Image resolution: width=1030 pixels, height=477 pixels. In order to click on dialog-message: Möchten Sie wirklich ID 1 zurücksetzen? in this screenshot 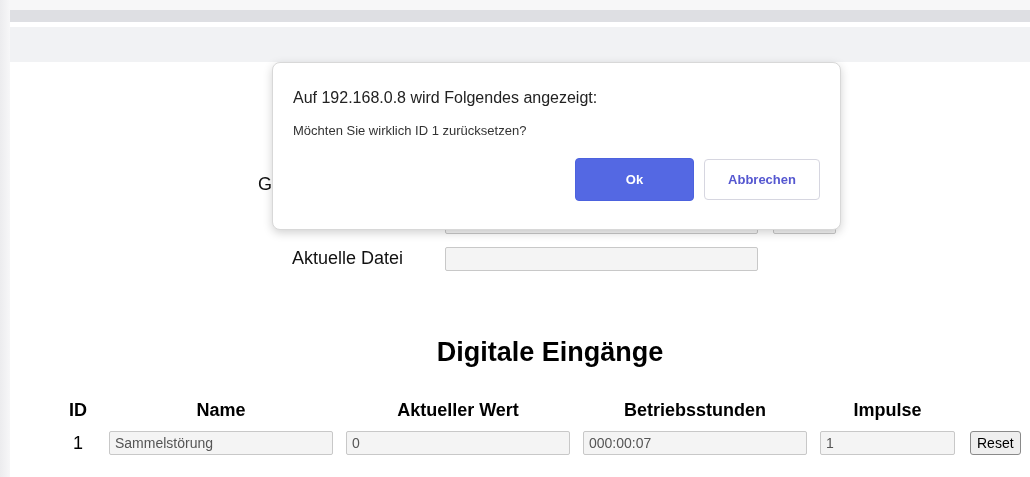, I will do `click(410, 130)`.